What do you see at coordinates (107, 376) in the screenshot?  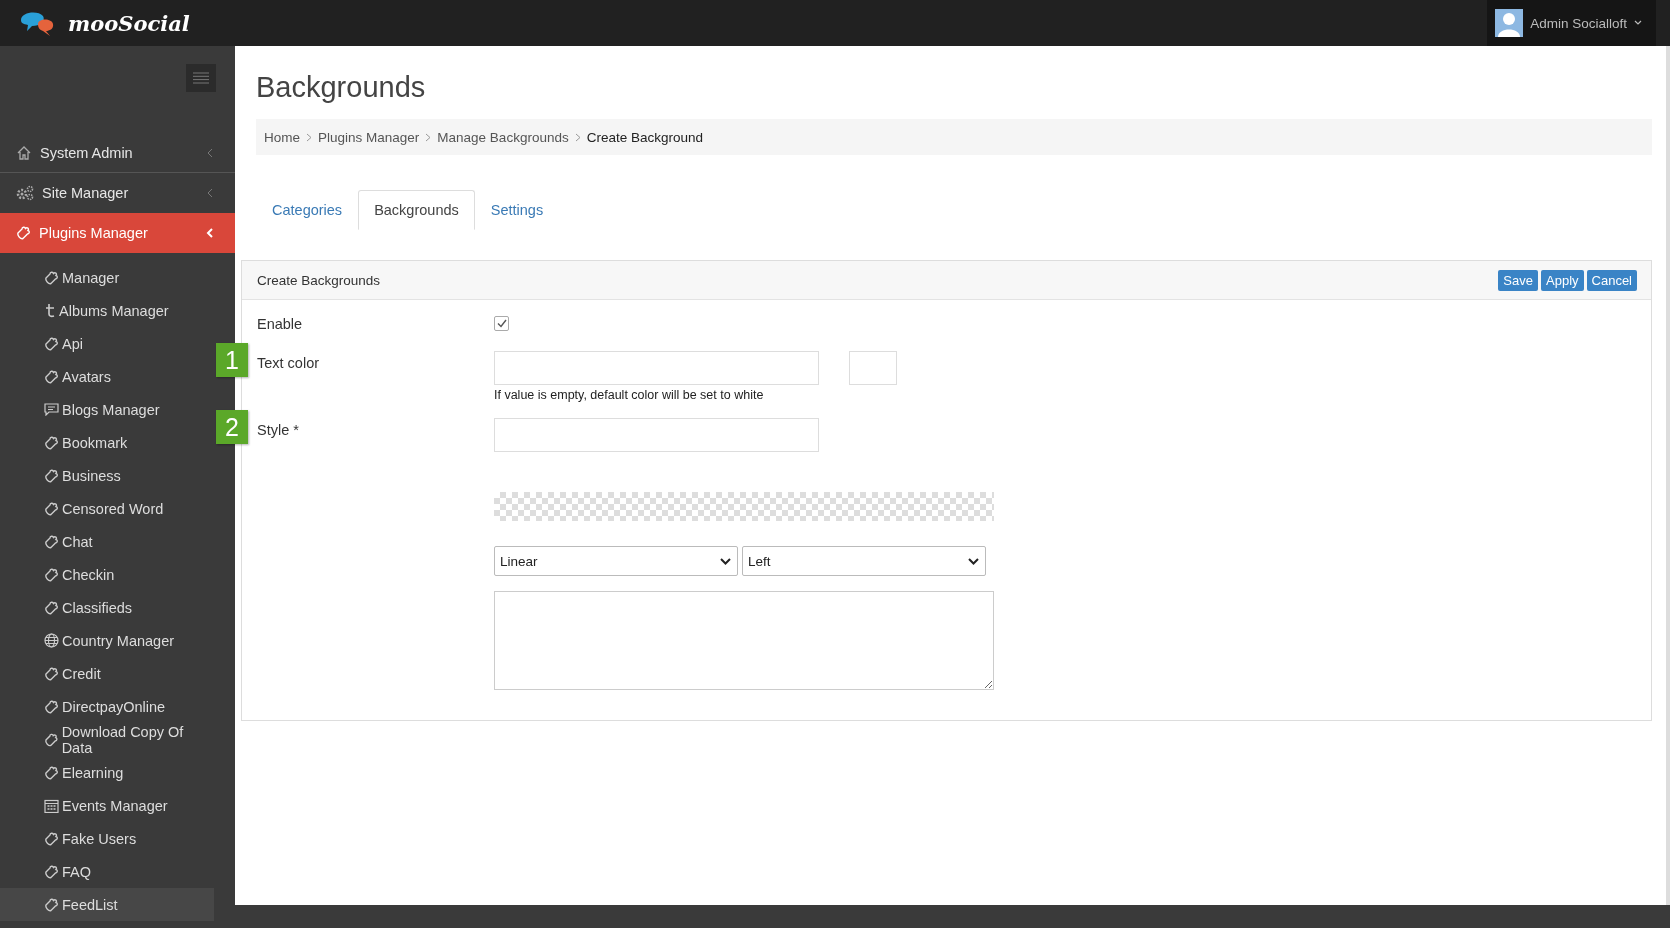 I see `sidebar-item: Avatars` at bounding box center [107, 376].